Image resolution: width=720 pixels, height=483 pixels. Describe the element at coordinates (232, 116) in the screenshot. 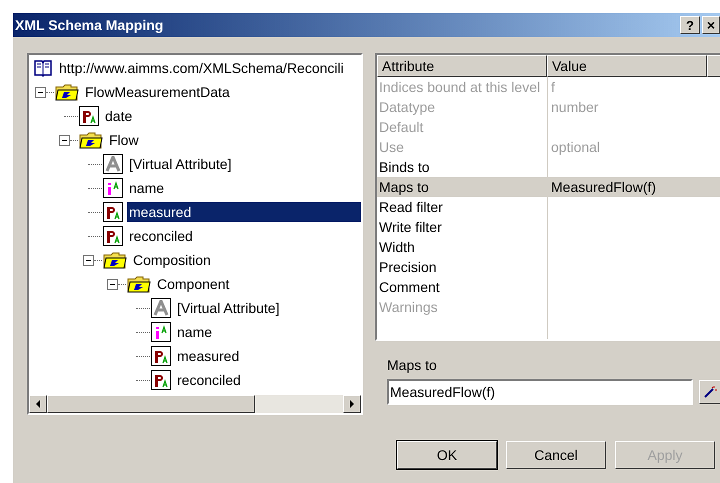

I see `tree-item: date` at that location.